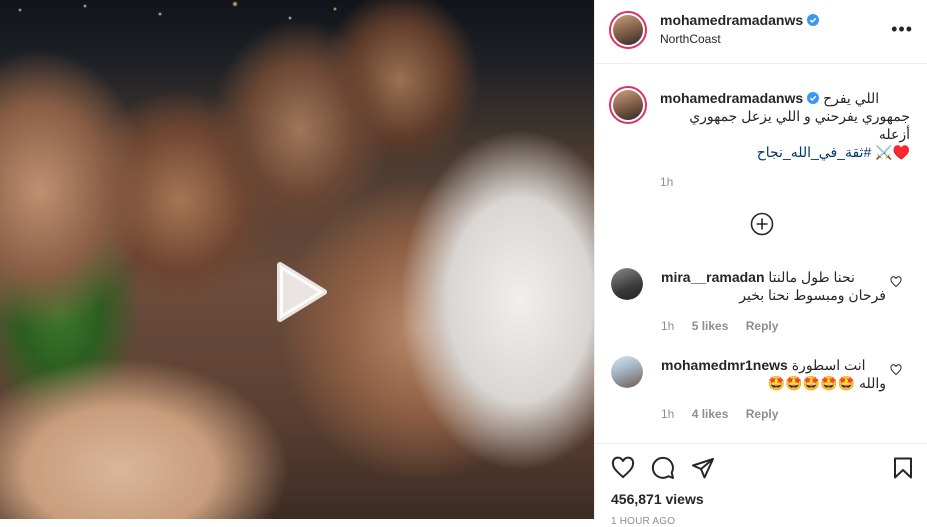  What do you see at coordinates (628, 105) in the screenshot?
I see `caption-avatar` at bounding box center [628, 105].